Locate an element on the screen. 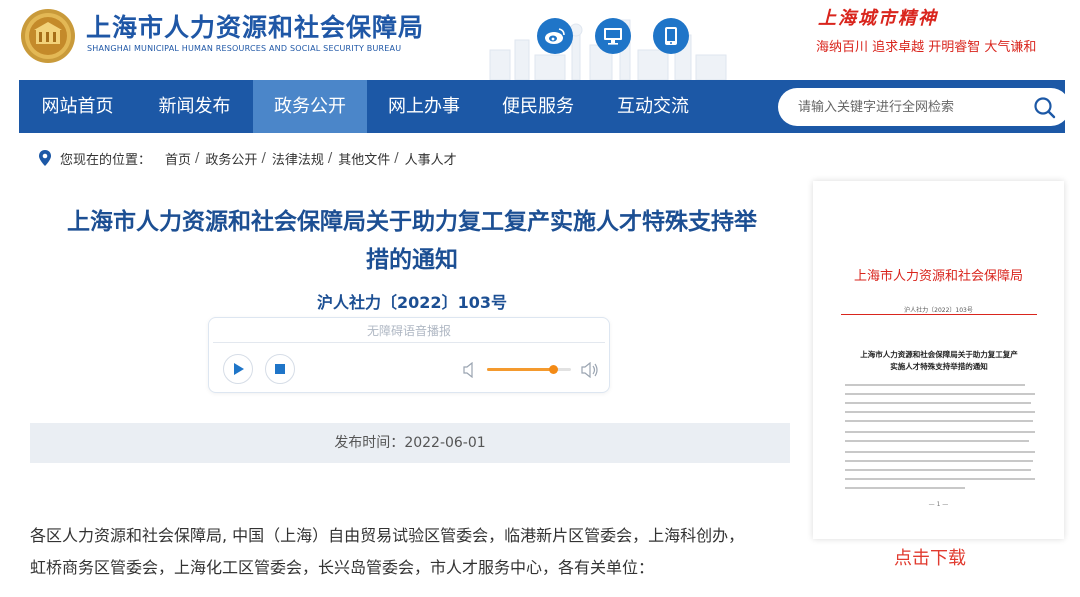  document-number: 沪人社力〔2022〕103号 is located at coordinates (412, 302).